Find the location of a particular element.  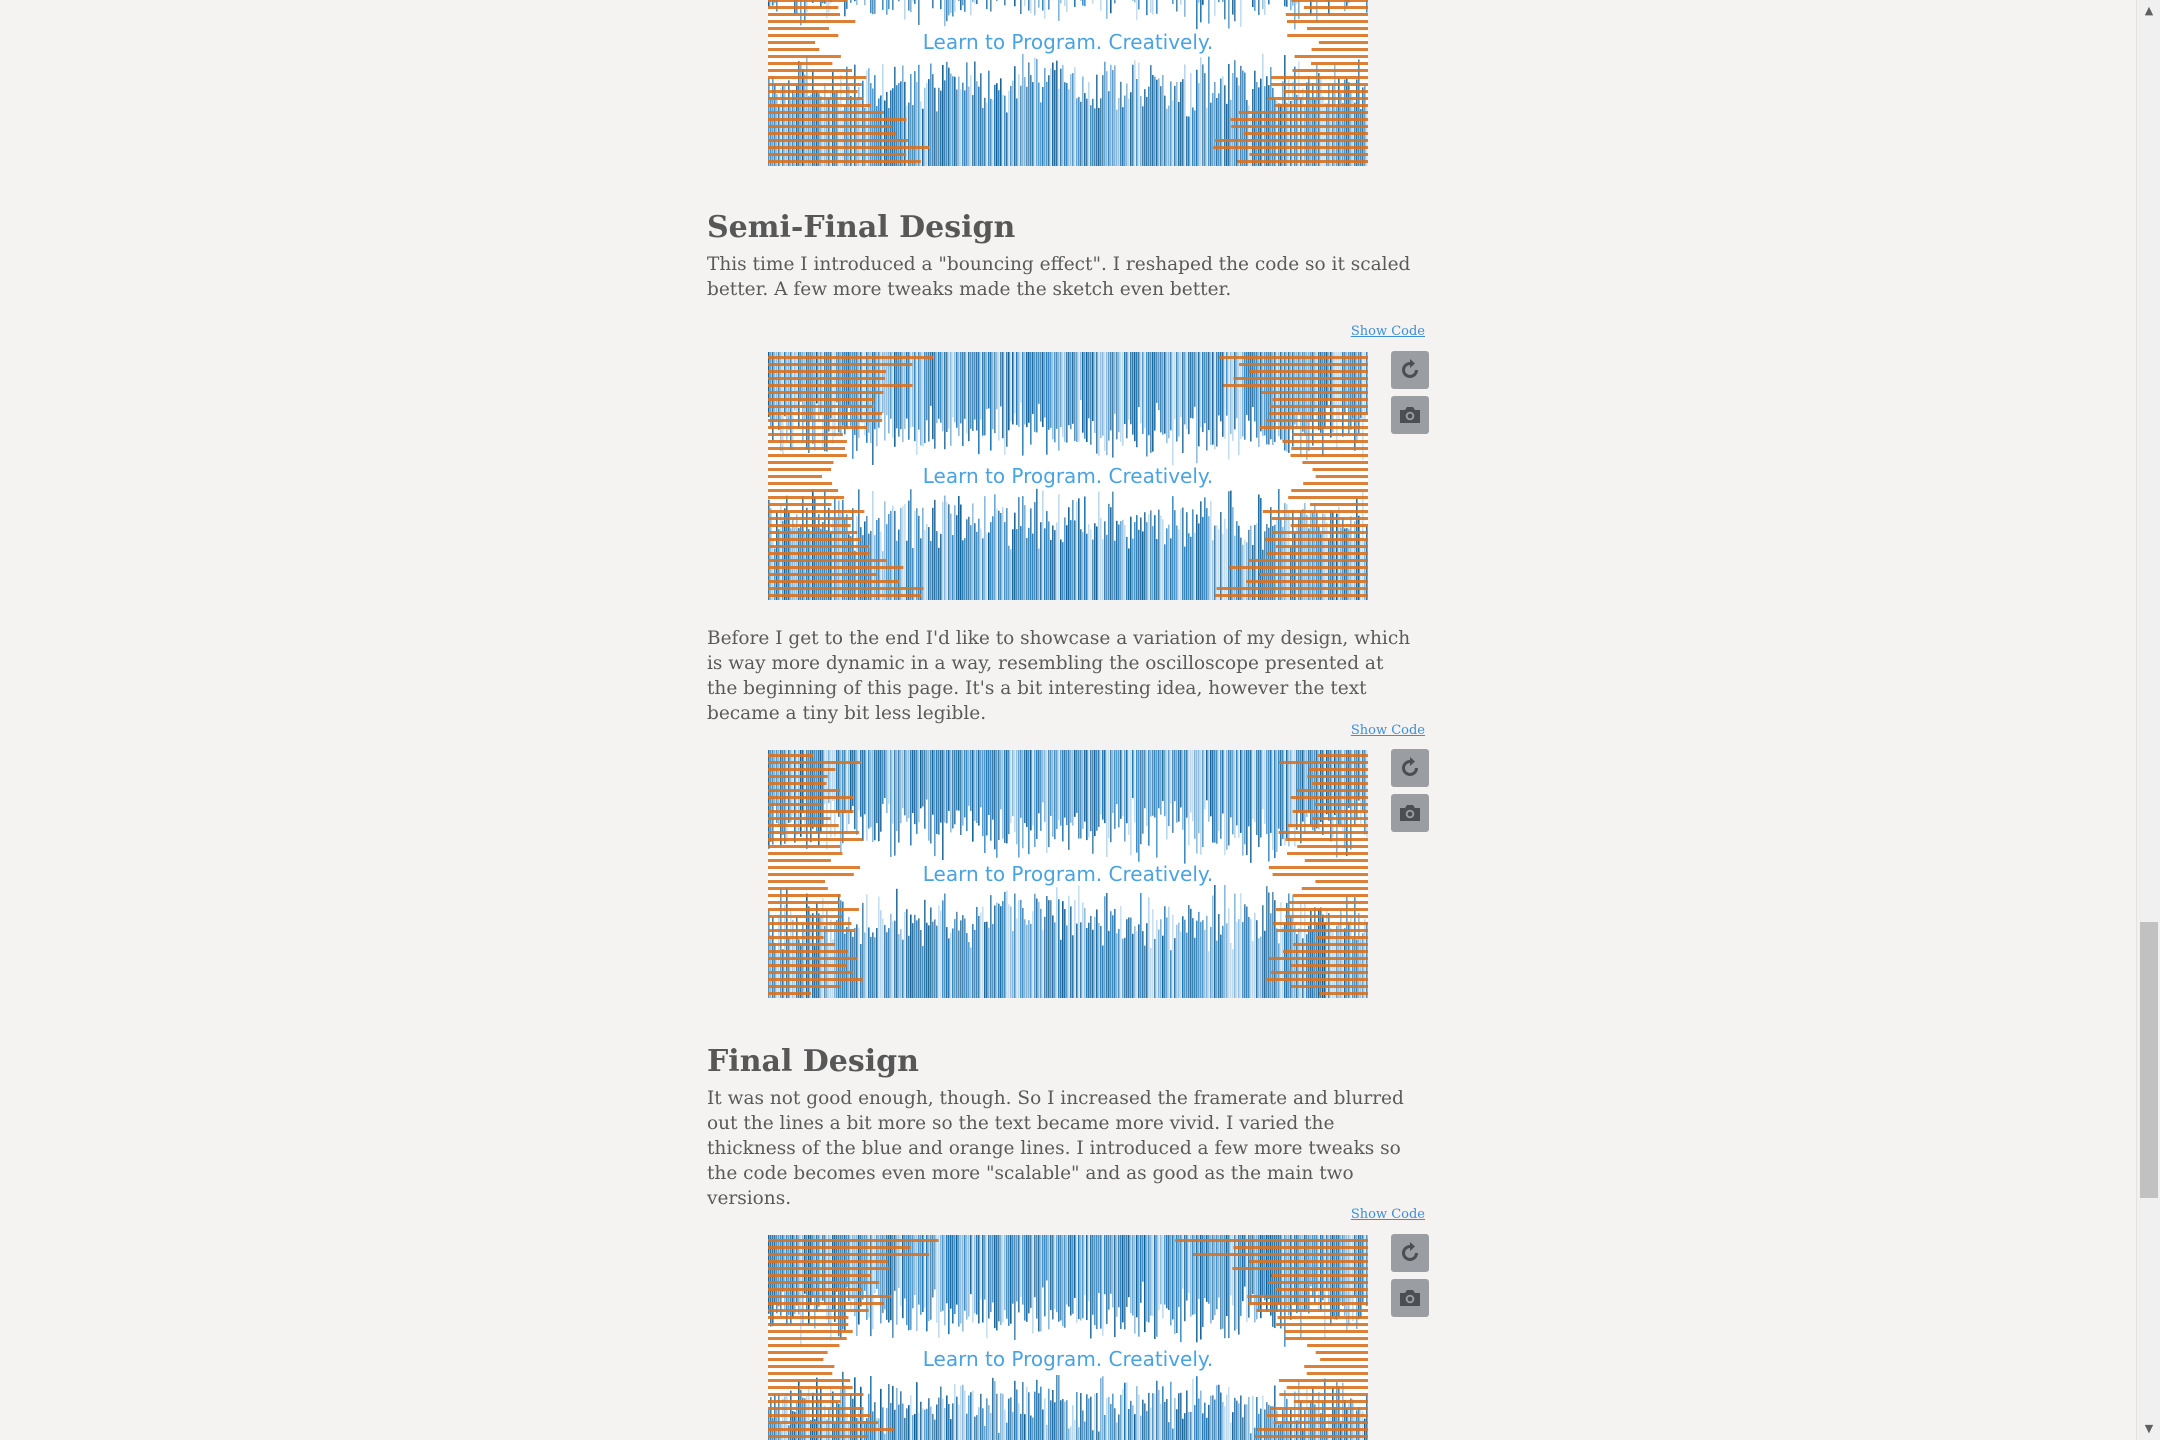

scrollbar-thumb is located at coordinates (2149, 1060).